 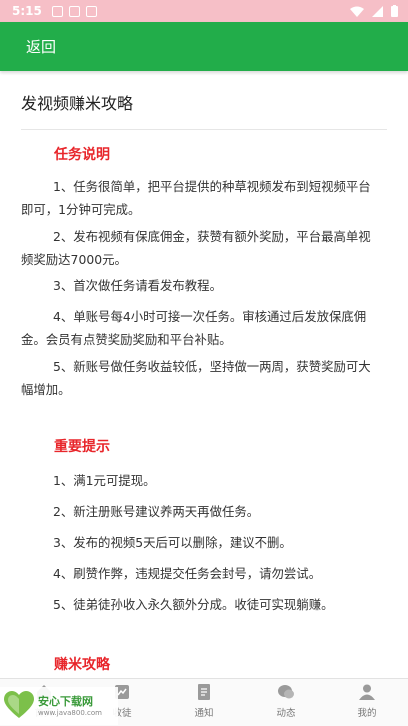 What do you see at coordinates (377, 11) in the screenshot?
I see `signal-icon` at bounding box center [377, 11].